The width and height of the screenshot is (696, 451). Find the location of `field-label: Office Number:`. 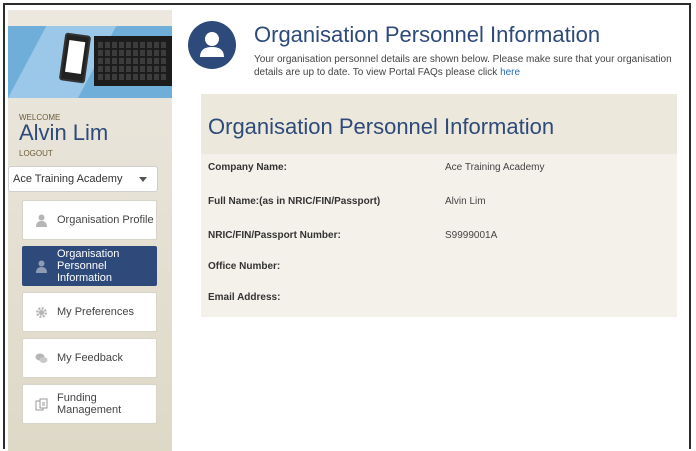

field-label: Office Number: is located at coordinates (244, 266).